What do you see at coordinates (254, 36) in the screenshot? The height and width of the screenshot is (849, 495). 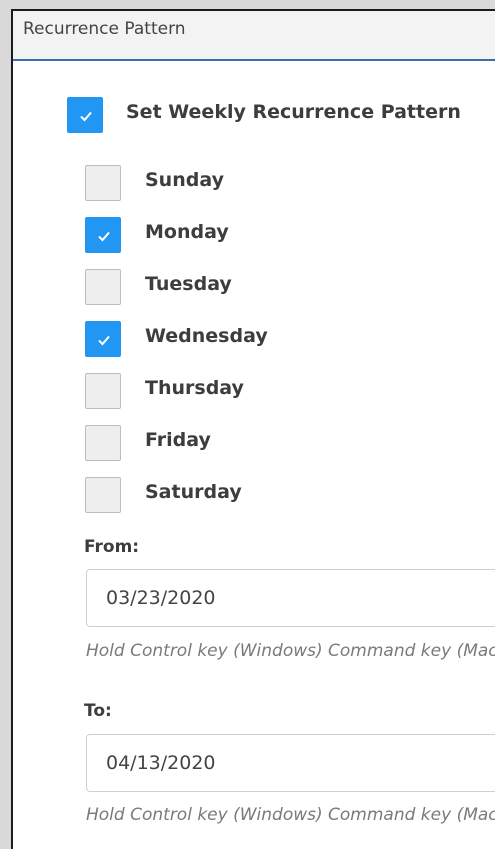 I see `panel-header: Recurrence Pattern` at bounding box center [254, 36].